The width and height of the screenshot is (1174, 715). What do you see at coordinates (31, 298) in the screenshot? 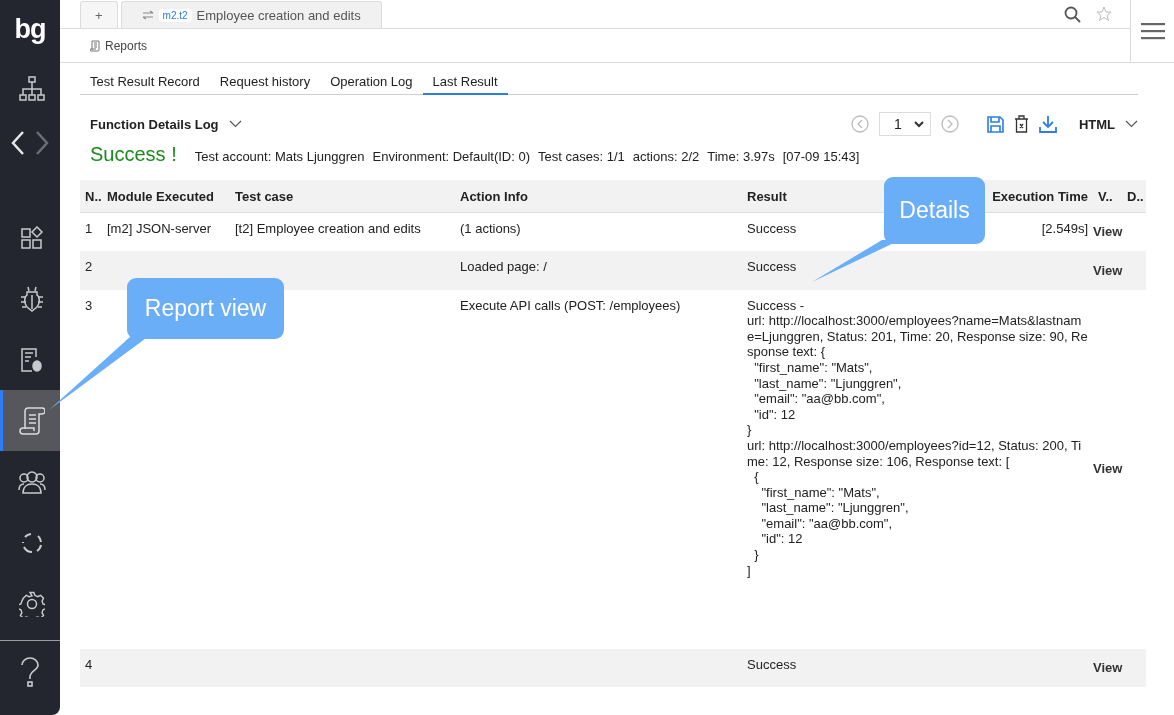
I see `bug-icon` at bounding box center [31, 298].